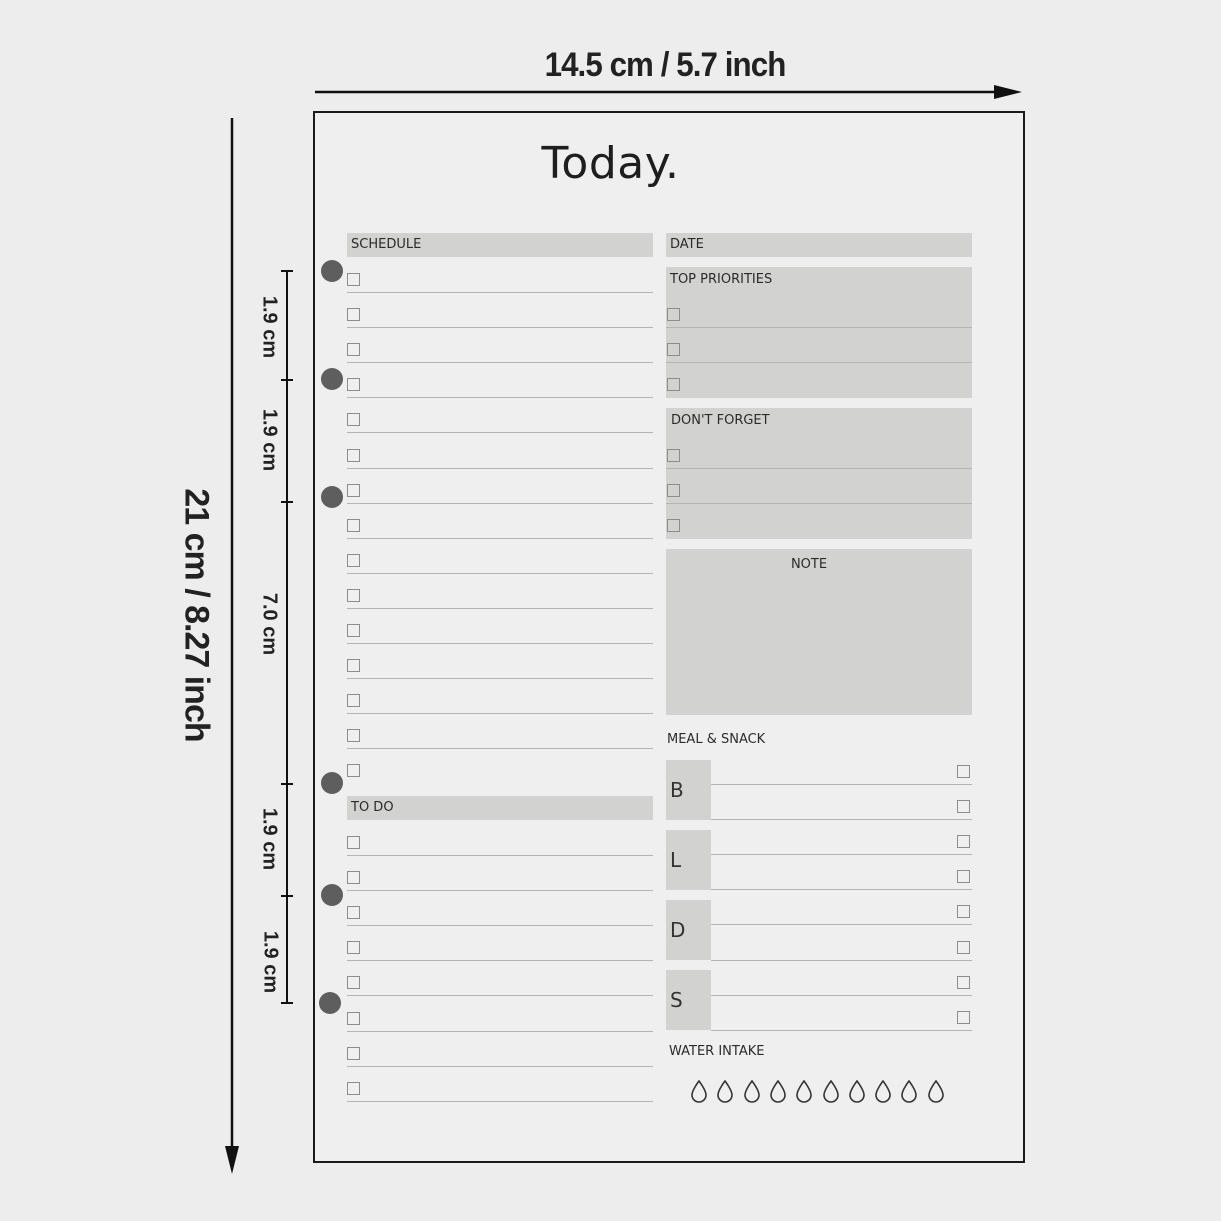 The width and height of the screenshot is (1221, 1221). What do you see at coordinates (678, 930) in the screenshot?
I see `meal-letter: D` at bounding box center [678, 930].